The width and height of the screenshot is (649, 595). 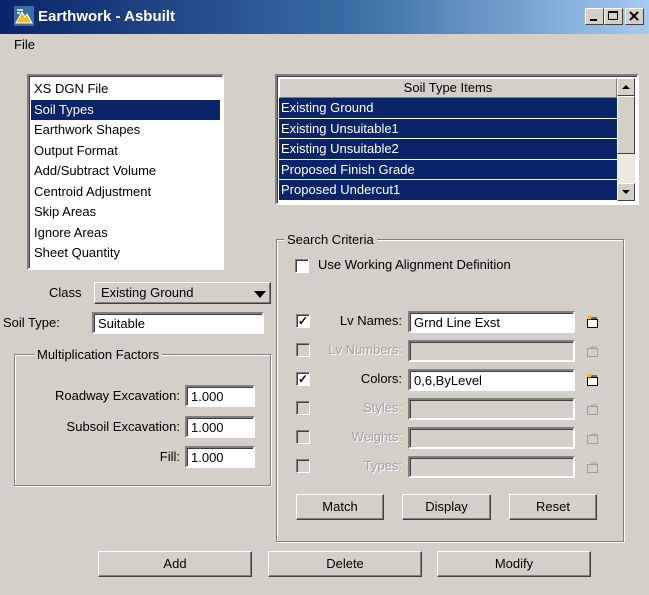 I want to click on arrow-down-icon, so click(x=626, y=192).